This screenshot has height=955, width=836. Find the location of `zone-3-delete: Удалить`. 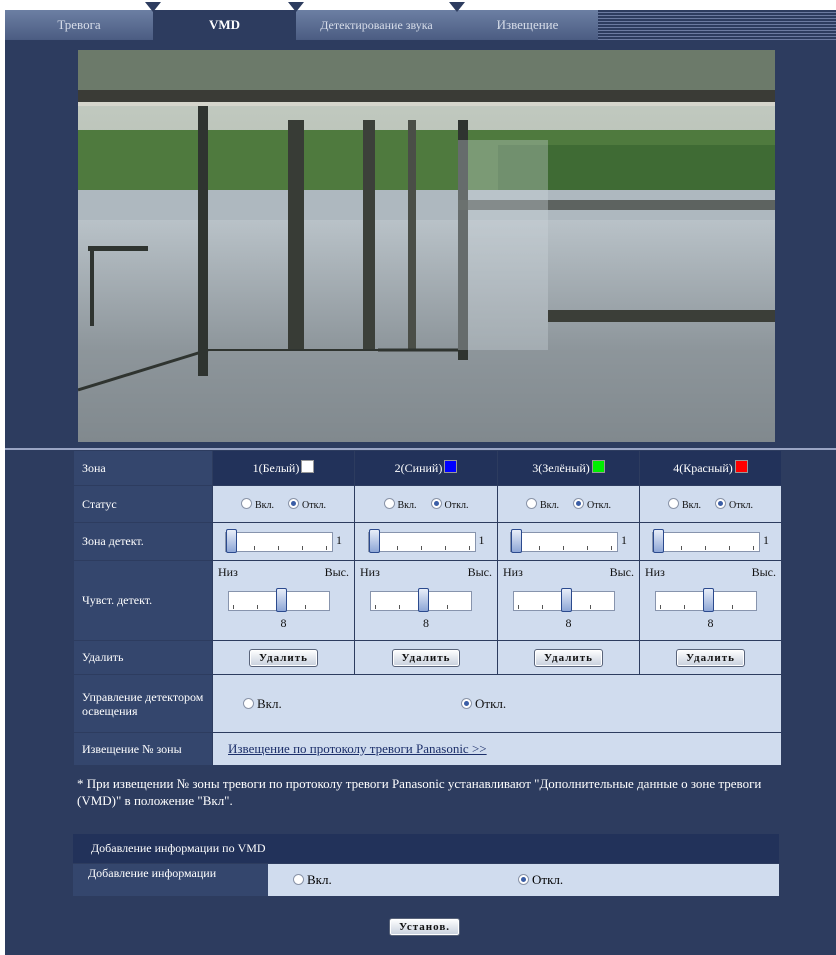

zone-3-delete: Удалить is located at coordinates (568, 657).